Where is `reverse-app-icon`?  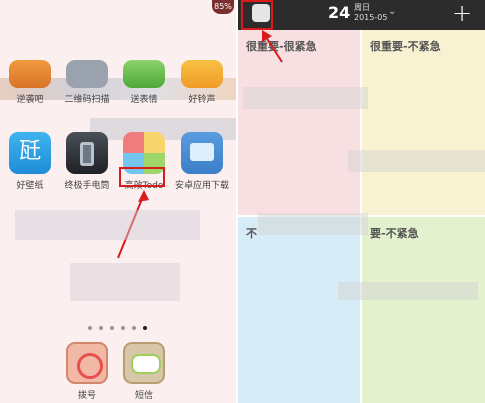
reverse-app-icon is located at coordinates (30, 74).